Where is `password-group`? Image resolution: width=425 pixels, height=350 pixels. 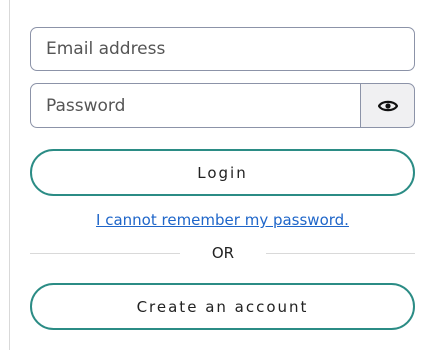 password-group is located at coordinates (222, 105).